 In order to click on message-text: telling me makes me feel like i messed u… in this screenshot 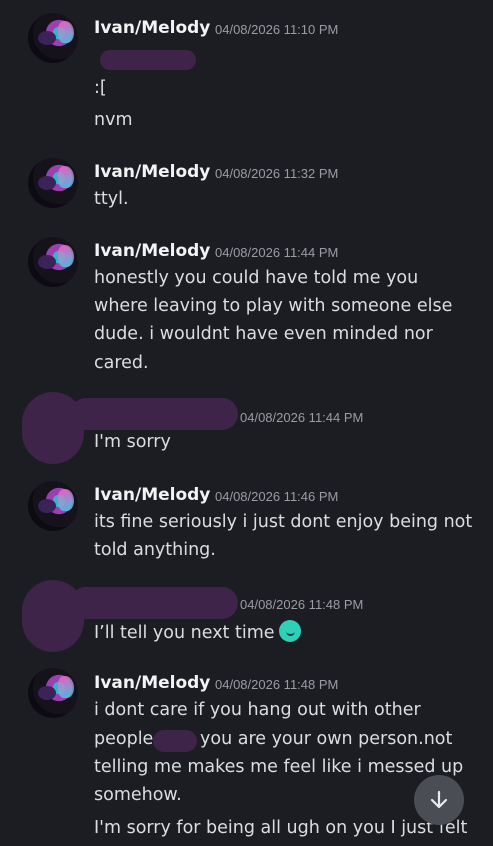, I will do `click(279, 767)`.